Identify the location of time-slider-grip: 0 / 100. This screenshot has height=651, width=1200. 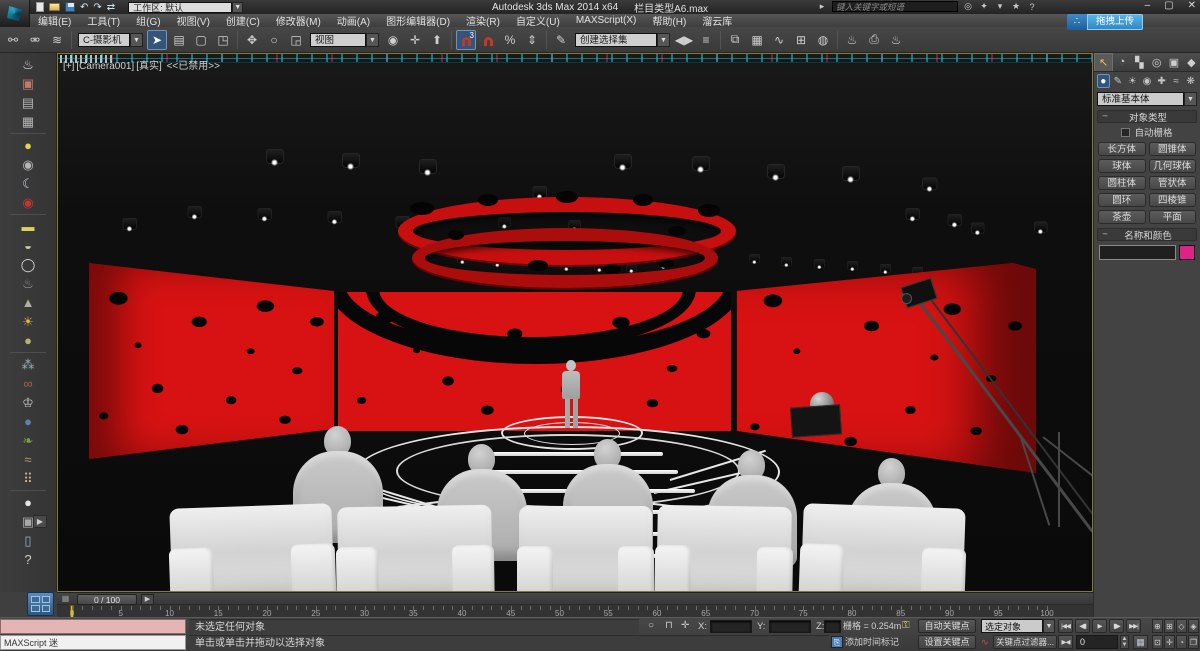
(107, 599).